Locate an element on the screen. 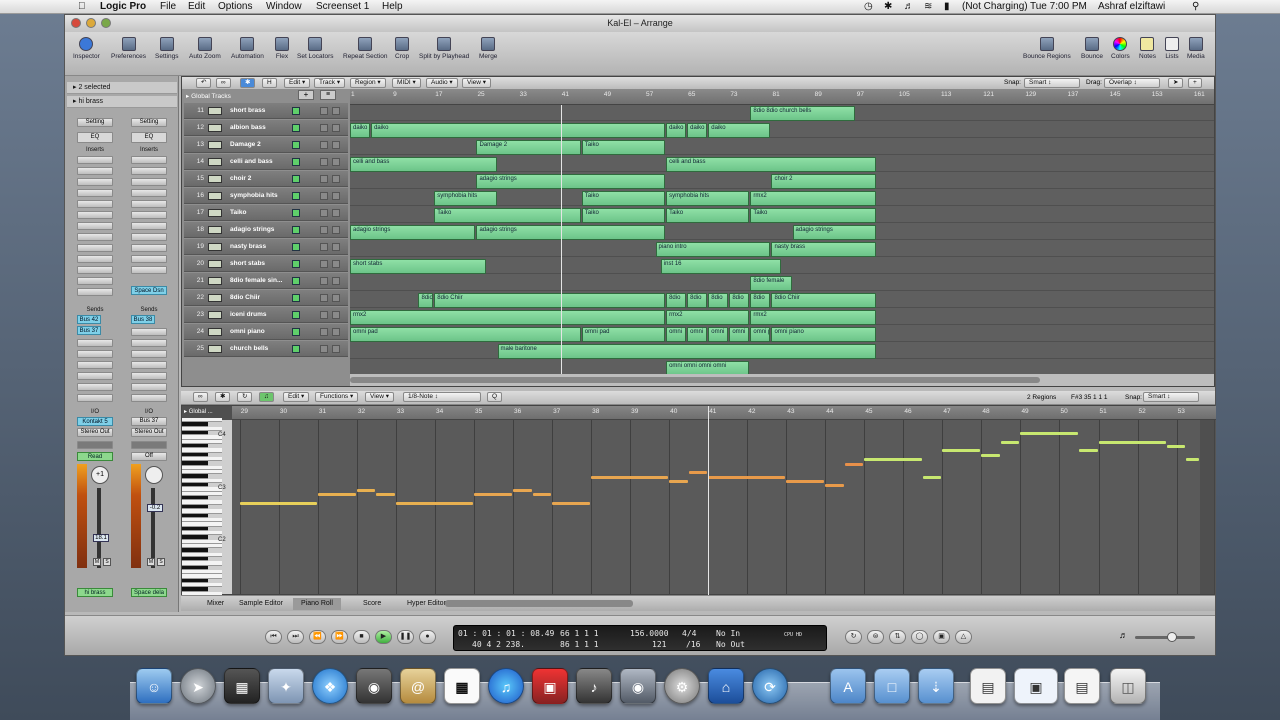 Image resolution: width=1280 pixels, height=720 pixels. strip2-solo-button: S is located at coordinates (161, 562).